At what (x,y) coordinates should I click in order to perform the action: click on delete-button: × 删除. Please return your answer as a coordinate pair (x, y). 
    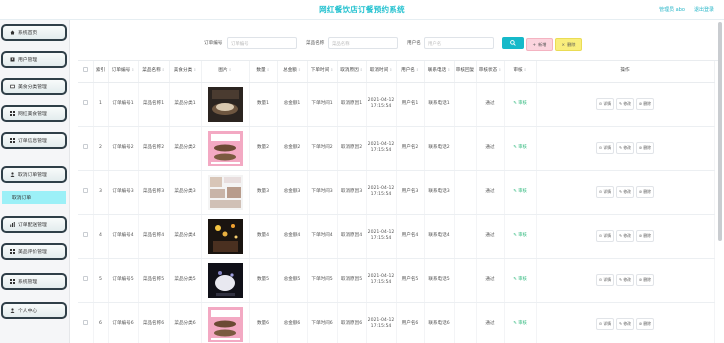
    Looking at the image, I should click on (568, 44).